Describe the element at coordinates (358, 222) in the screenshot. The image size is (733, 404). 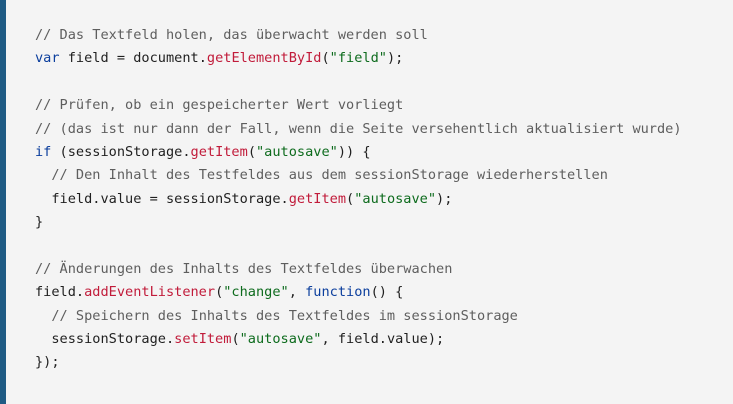
I see `code-line: }` at that location.